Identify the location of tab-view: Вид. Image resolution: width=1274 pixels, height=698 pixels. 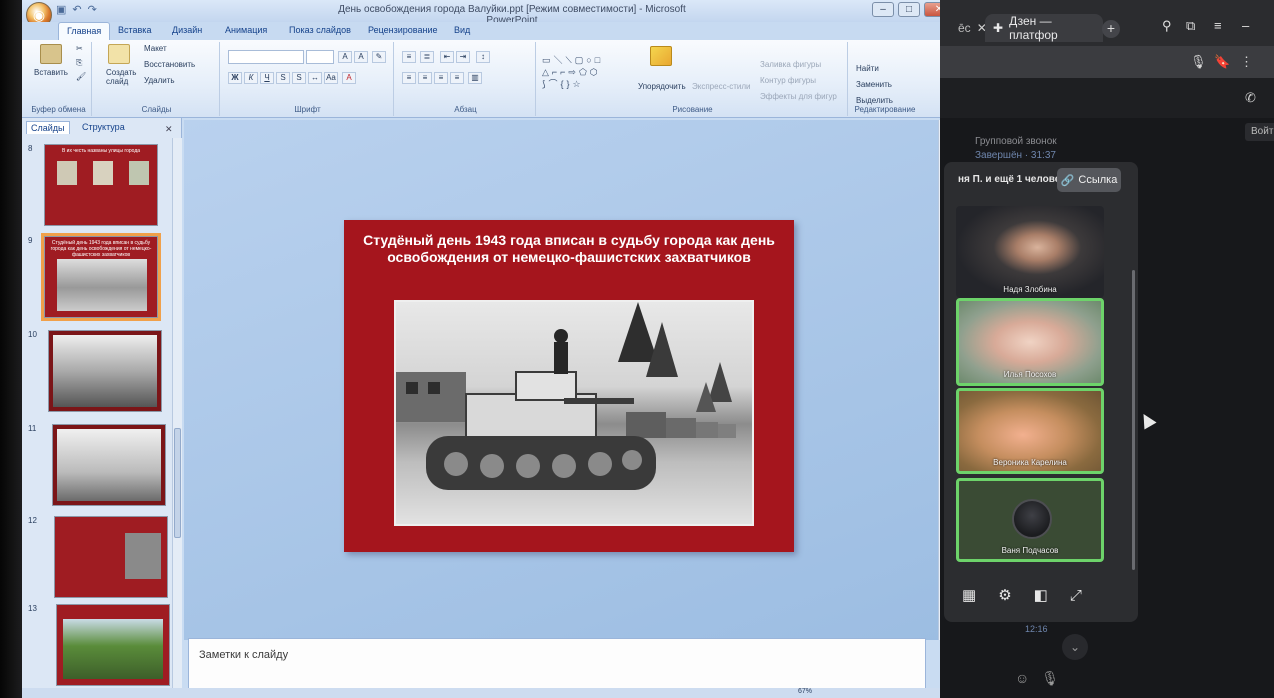
(462, 30).